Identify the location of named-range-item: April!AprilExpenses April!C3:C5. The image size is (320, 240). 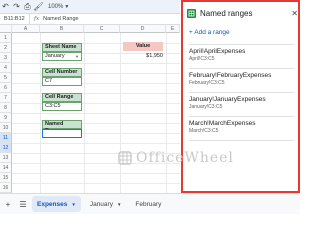
(240, 56).